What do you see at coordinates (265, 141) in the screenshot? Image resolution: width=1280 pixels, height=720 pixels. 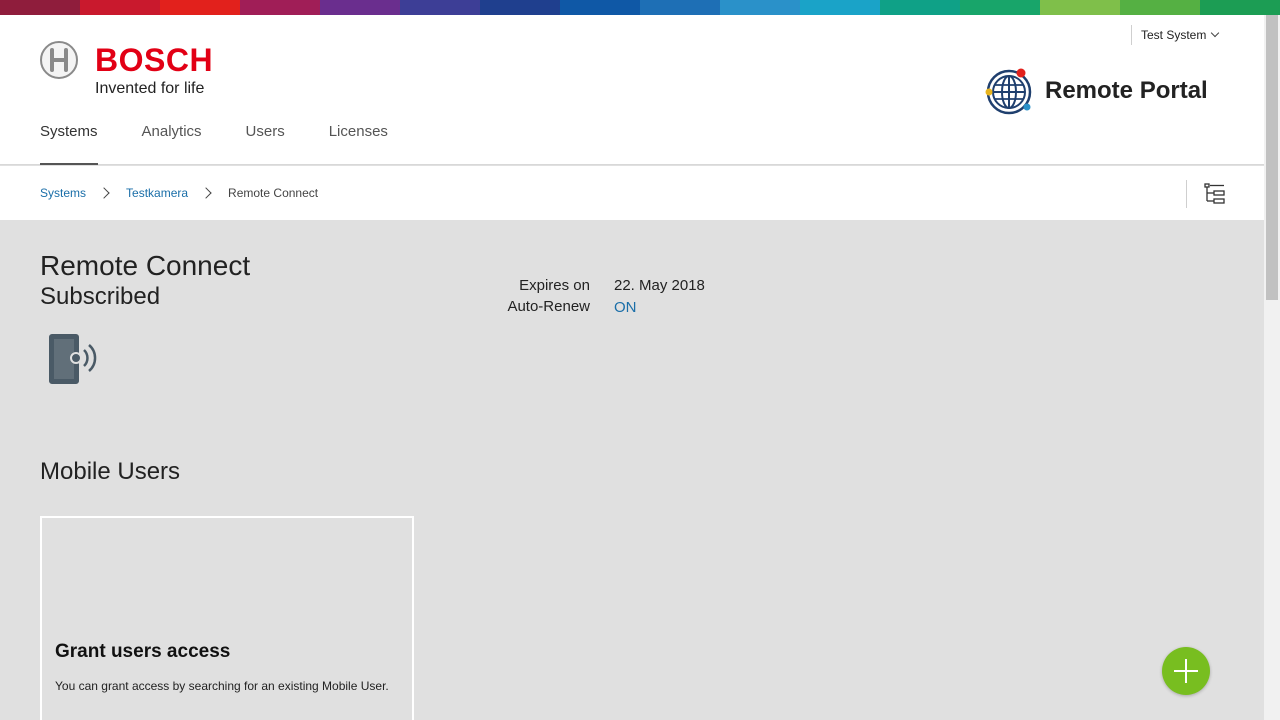 I see `nav-tab-users: Users` at bounding box center [265, 141].